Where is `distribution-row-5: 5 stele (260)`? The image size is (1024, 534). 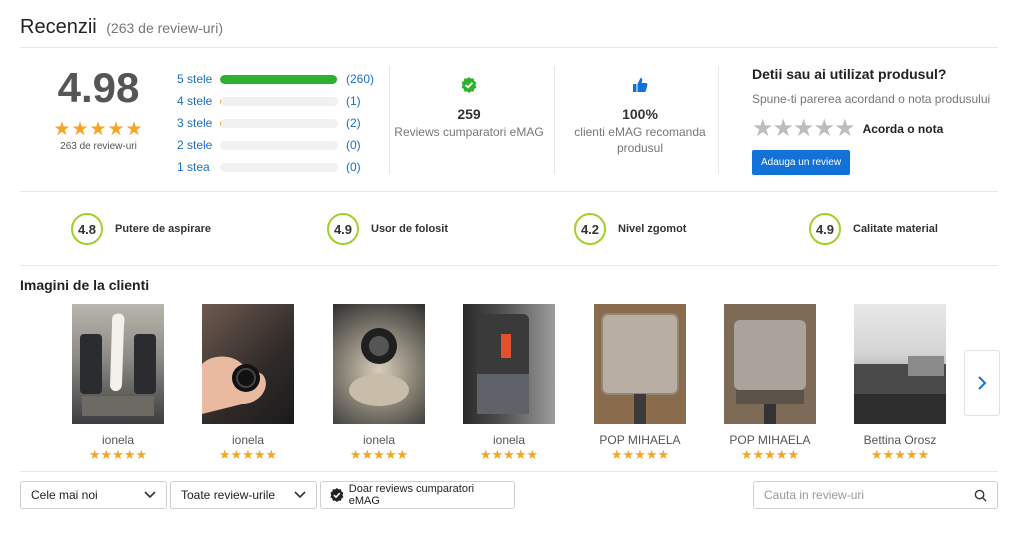 distribution-row-5: 5 stele (260) is located at coordinates (275, 79).